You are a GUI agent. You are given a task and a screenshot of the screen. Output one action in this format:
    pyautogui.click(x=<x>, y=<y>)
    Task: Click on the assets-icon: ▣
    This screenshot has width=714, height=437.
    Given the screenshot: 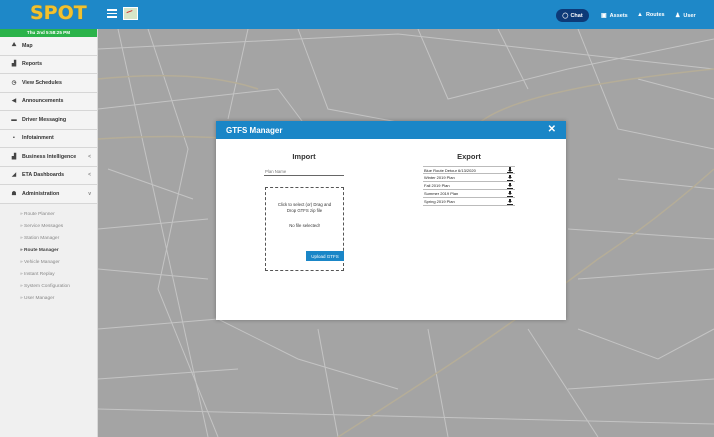 What is the action you would take?
    pyautogui.click(x=604, y=16)
    